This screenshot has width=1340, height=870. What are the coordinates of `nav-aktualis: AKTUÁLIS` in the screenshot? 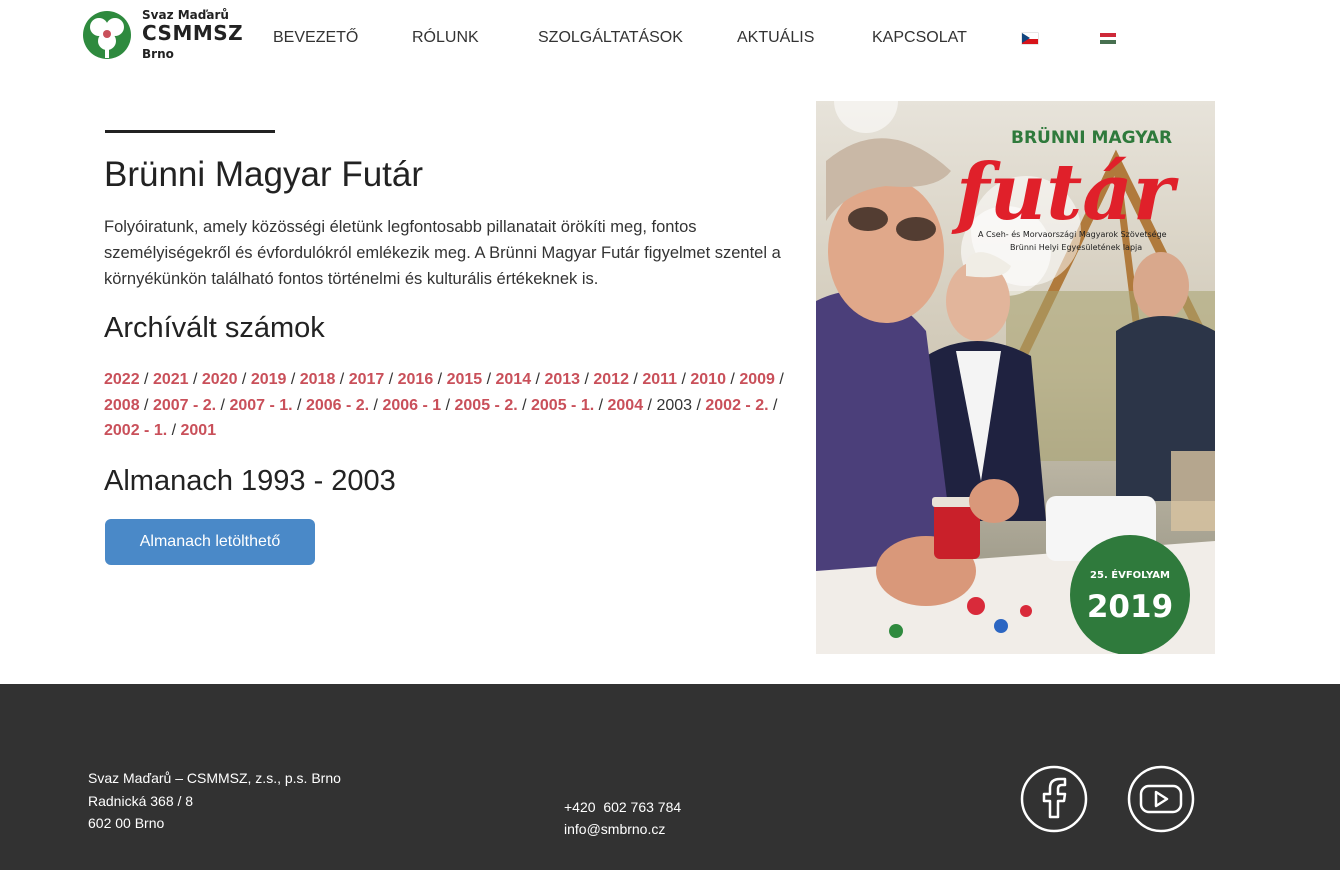 It's located at (775, 38).